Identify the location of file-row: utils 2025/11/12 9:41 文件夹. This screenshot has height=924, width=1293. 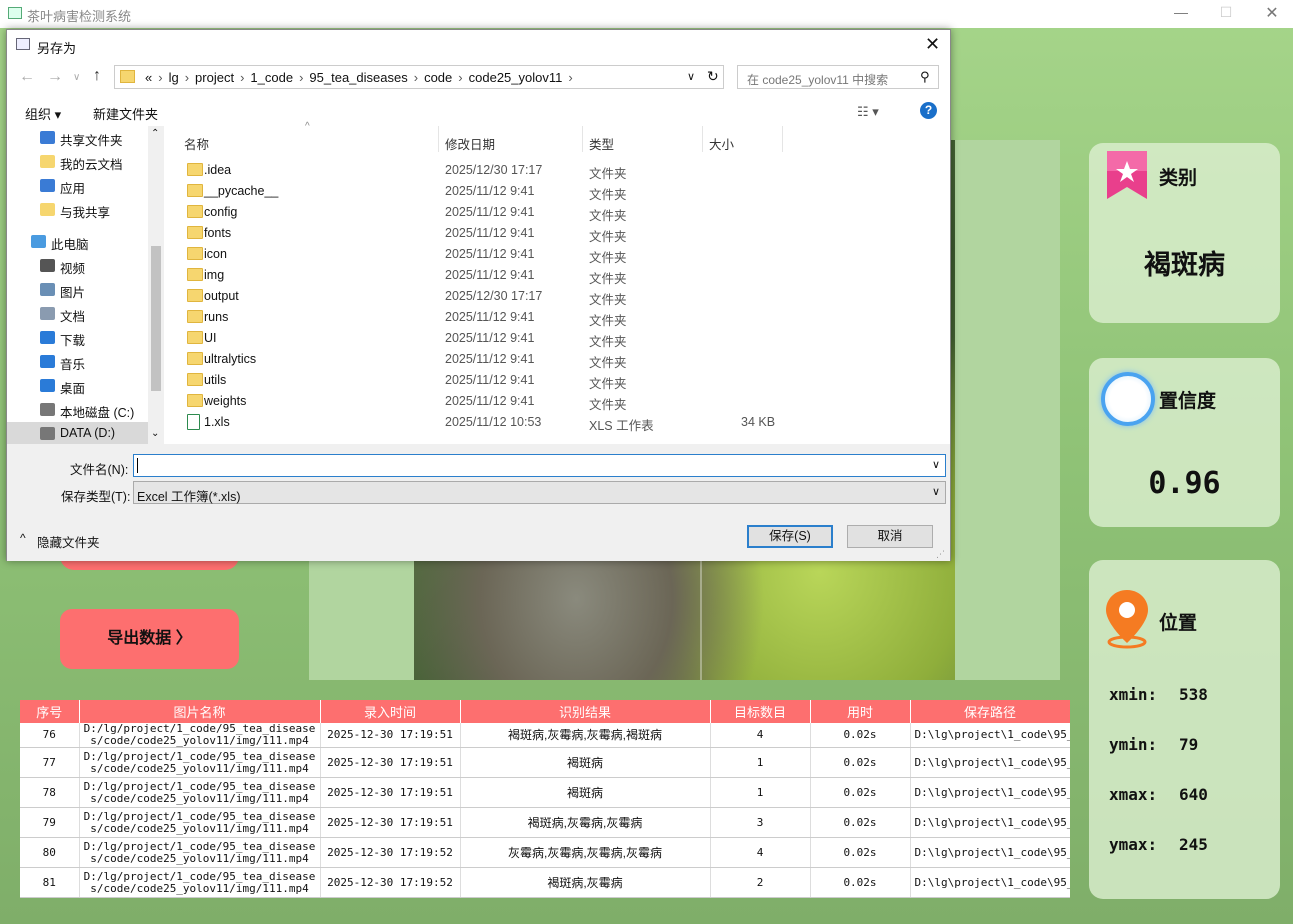
(557, 380).